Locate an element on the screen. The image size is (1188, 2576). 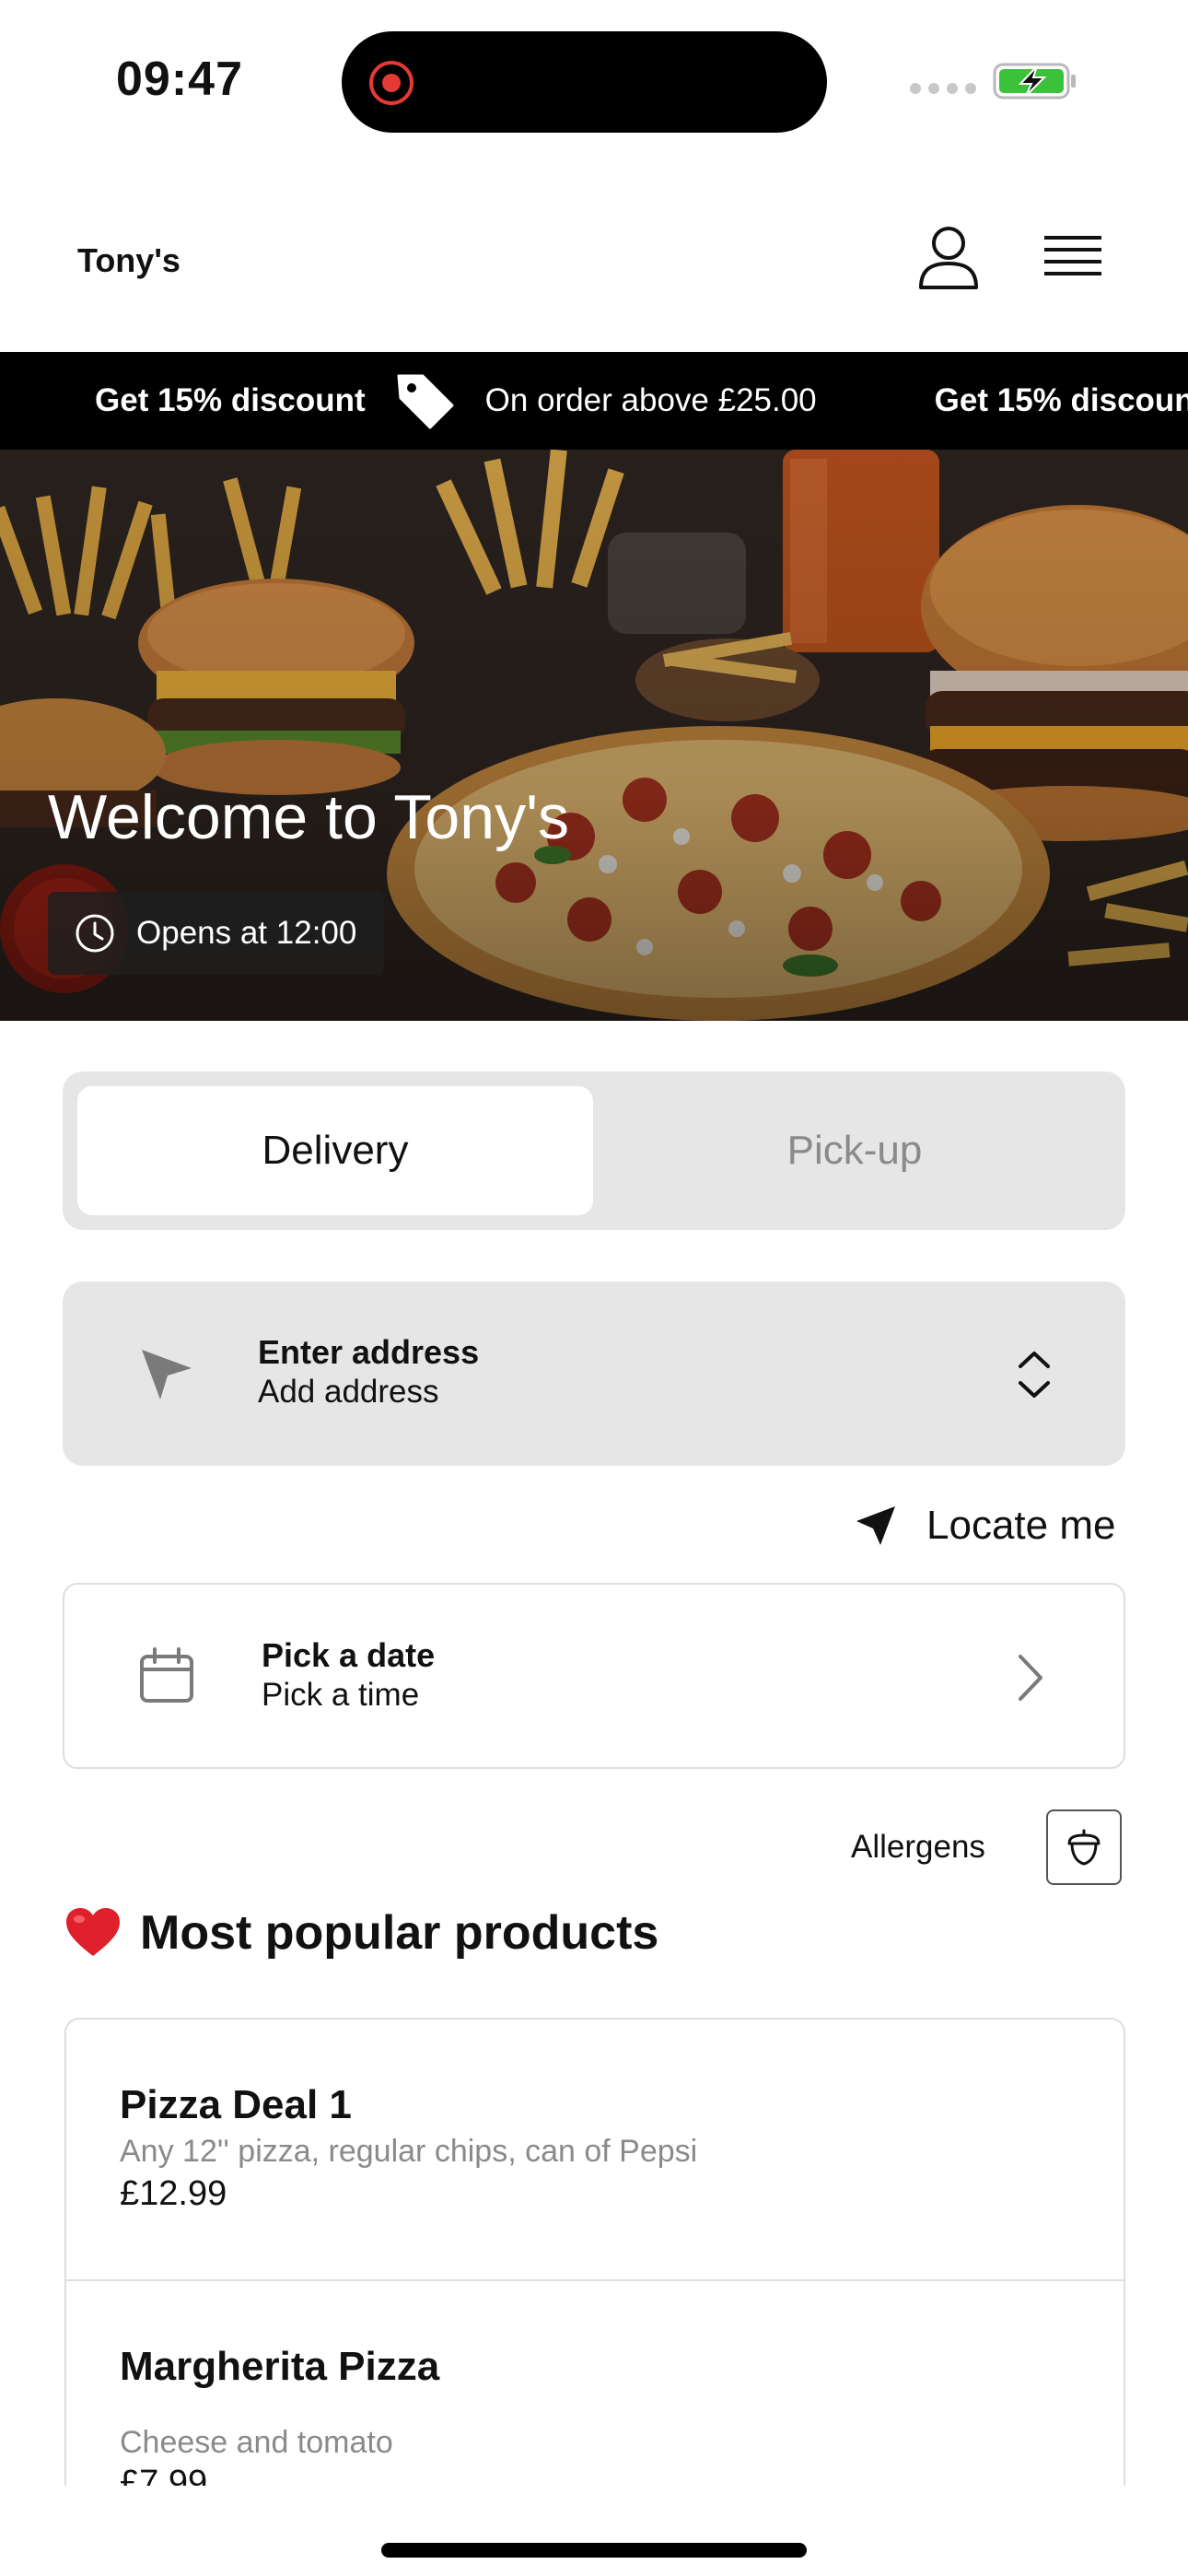
tab-pickup: Pick-up is located at coordinates (854, 1150).